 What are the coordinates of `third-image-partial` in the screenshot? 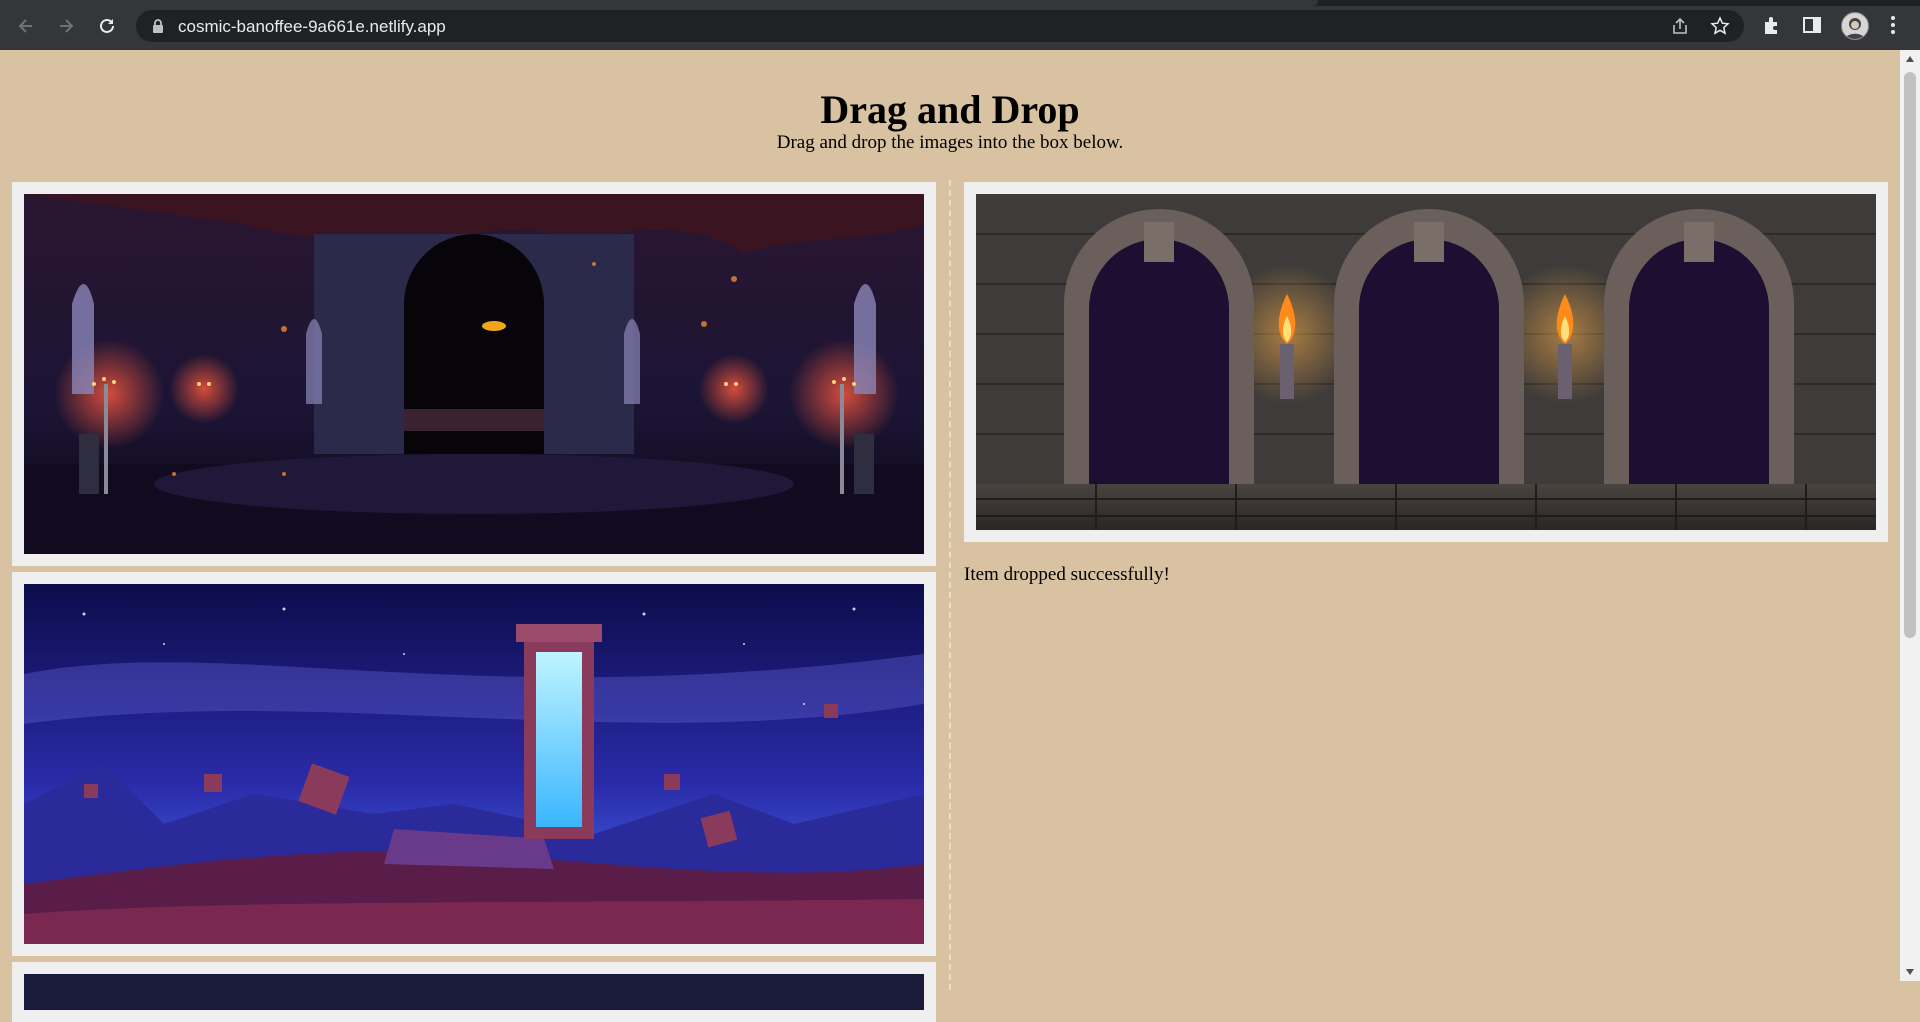 It's located at (474, 992).